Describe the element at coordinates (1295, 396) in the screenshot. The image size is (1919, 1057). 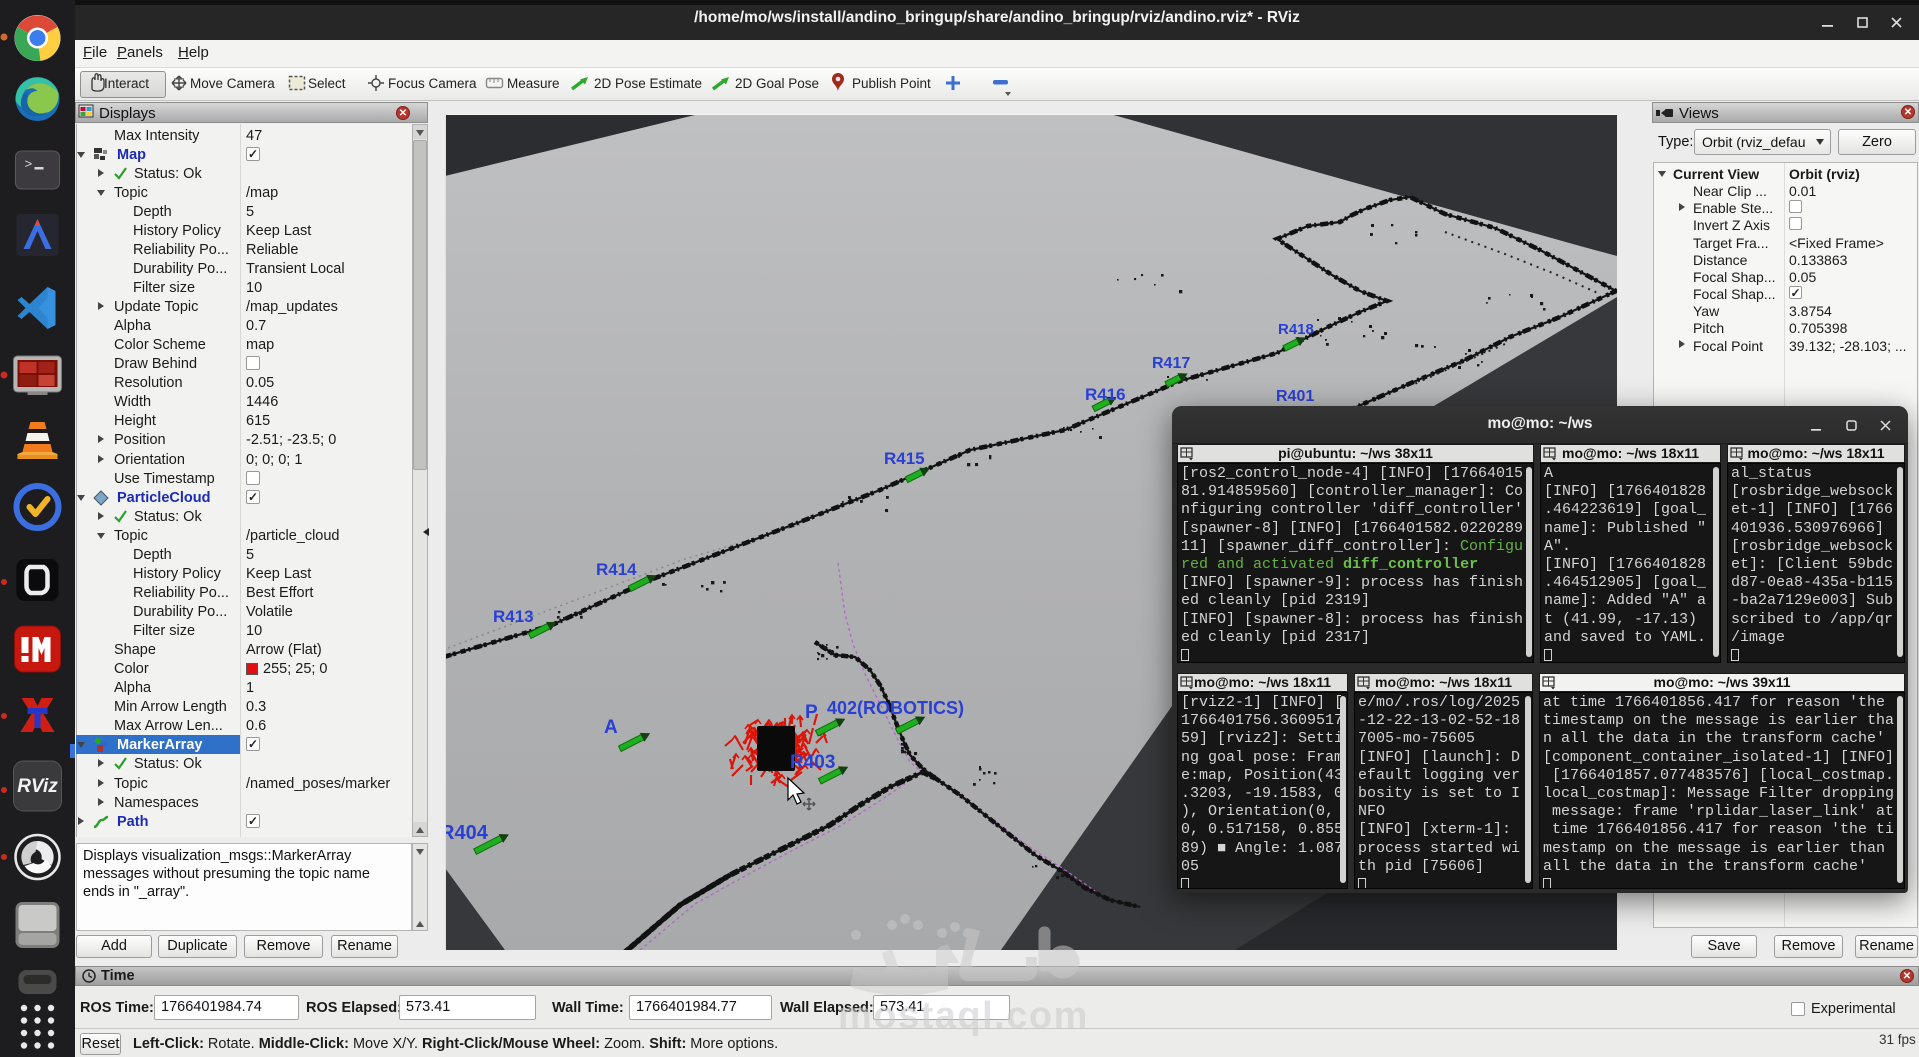
I see `svg-text: R401` at that location.